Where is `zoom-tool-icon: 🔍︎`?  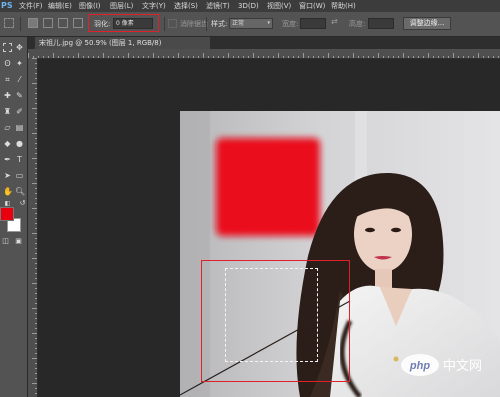
zoom-tool-icon: 🔍︎ is located at coordinates (20, 191).